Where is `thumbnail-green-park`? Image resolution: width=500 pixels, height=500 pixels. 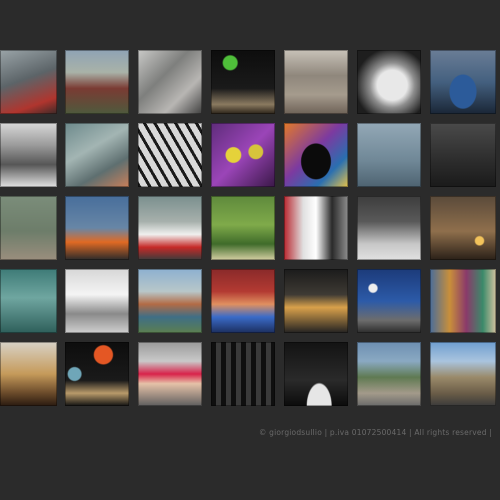
thumbnail-green-park is located at coordinates (243, 228).